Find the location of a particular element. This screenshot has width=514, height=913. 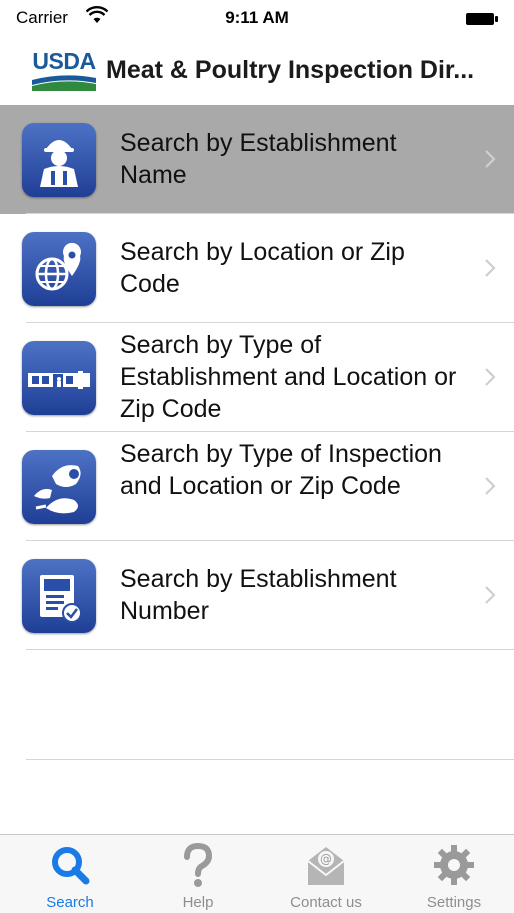

usda-logo-text: USDA is located at coordinates (64, 61).